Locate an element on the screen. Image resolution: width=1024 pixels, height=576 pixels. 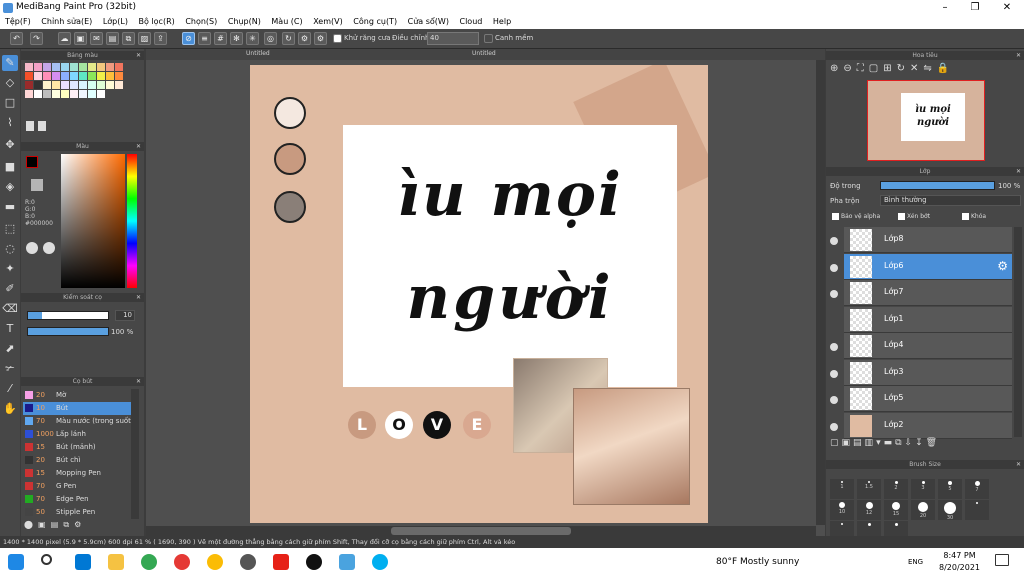
tab-untitled-1: Untitled is located at coordinates (258, 53).